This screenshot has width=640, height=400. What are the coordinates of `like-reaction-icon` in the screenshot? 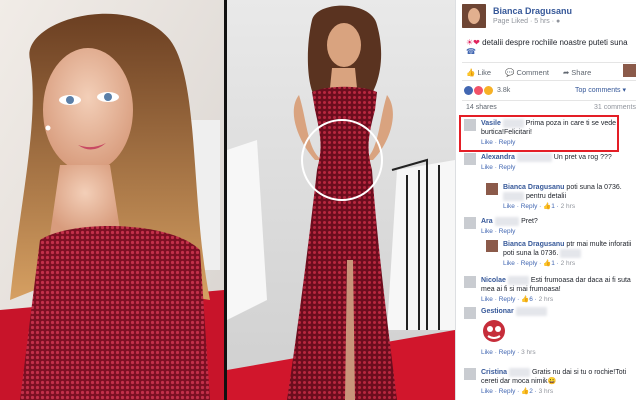 It's located at (468, 90).